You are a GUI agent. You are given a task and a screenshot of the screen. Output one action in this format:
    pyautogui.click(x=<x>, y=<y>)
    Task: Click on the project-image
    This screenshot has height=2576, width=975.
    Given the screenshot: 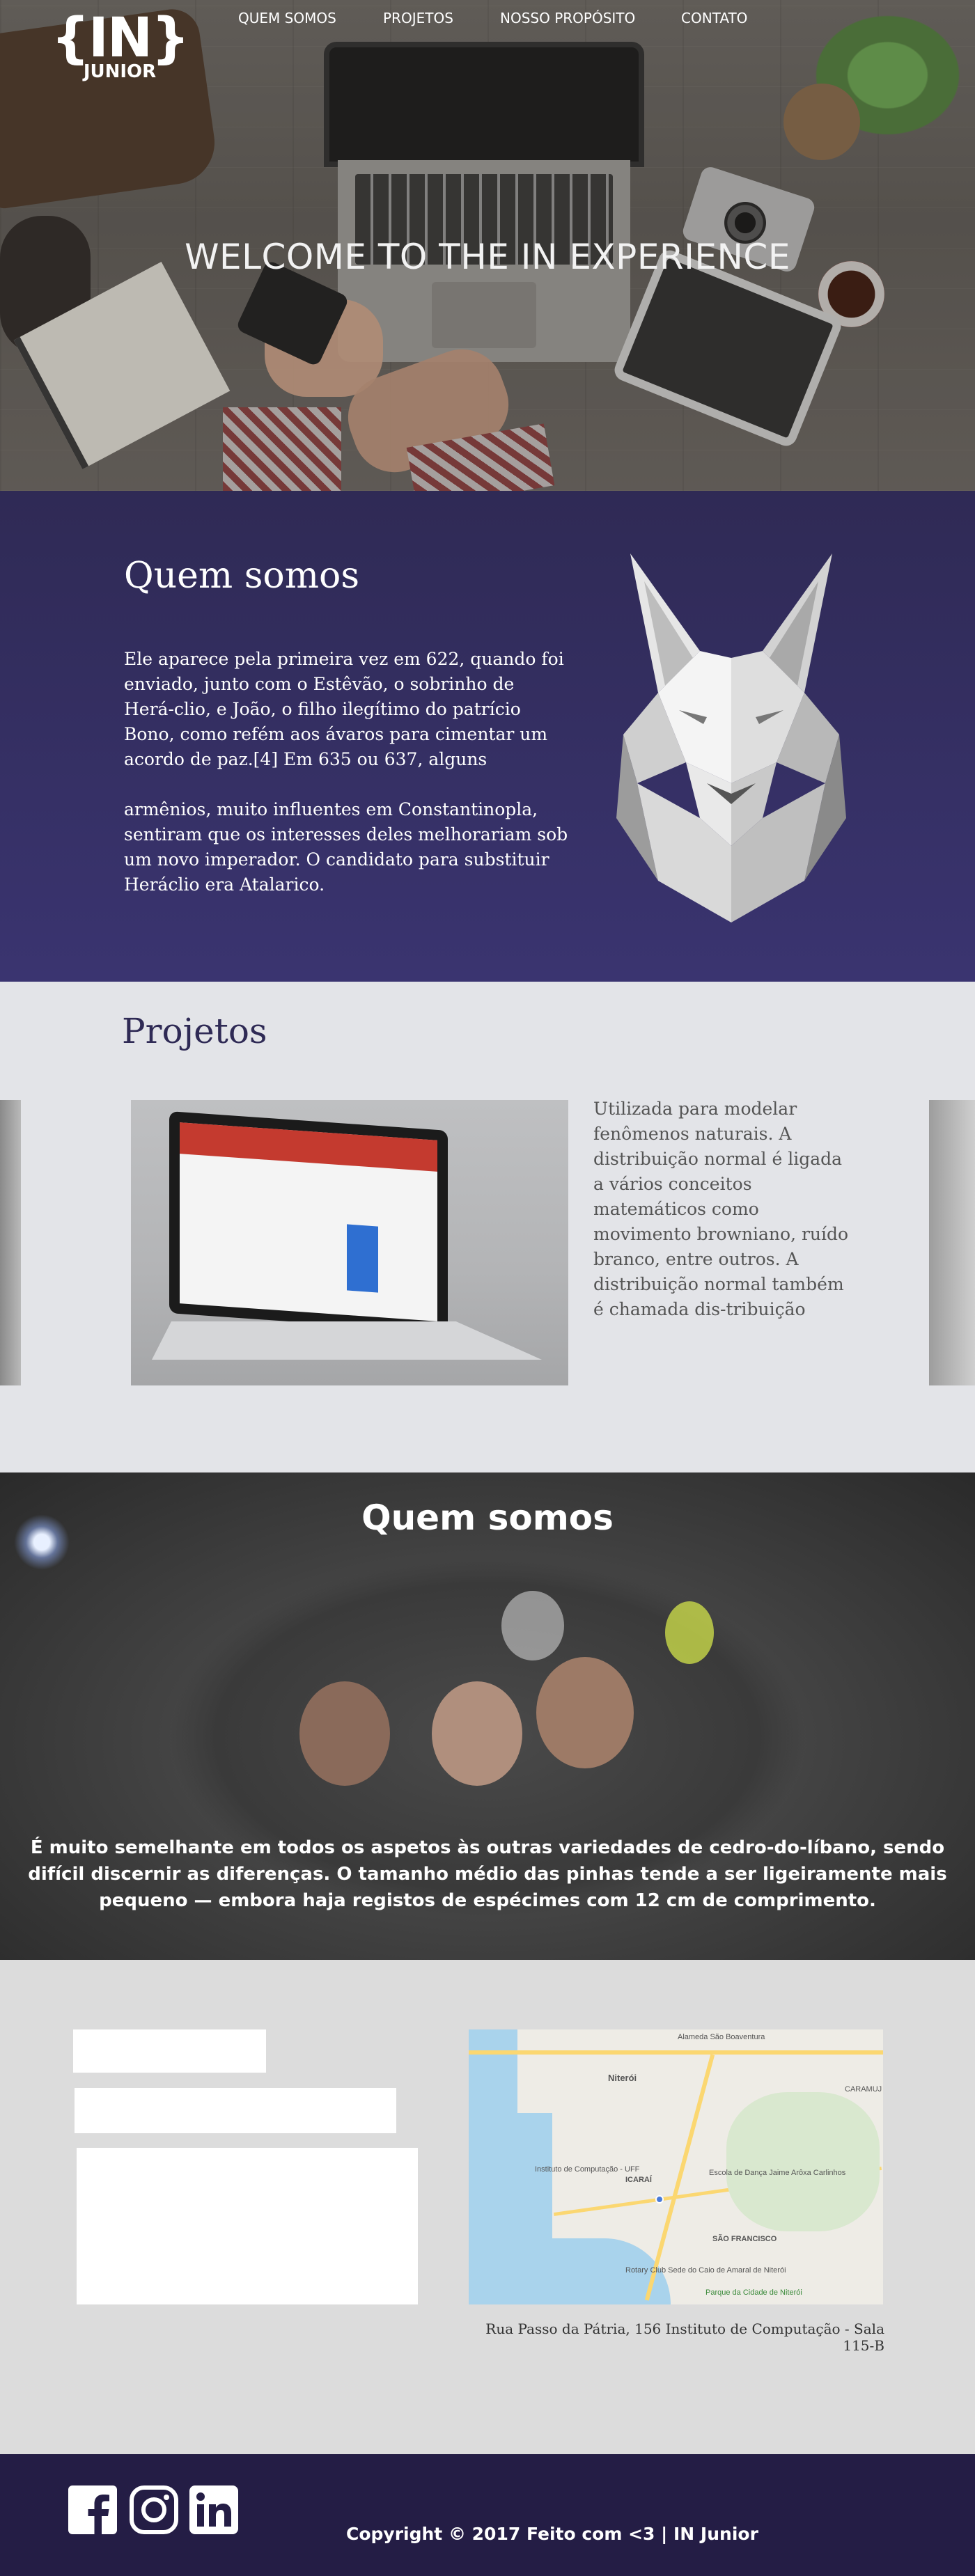 What is the action you would take?
    pyautogui.click(x=349, y=1242)
    